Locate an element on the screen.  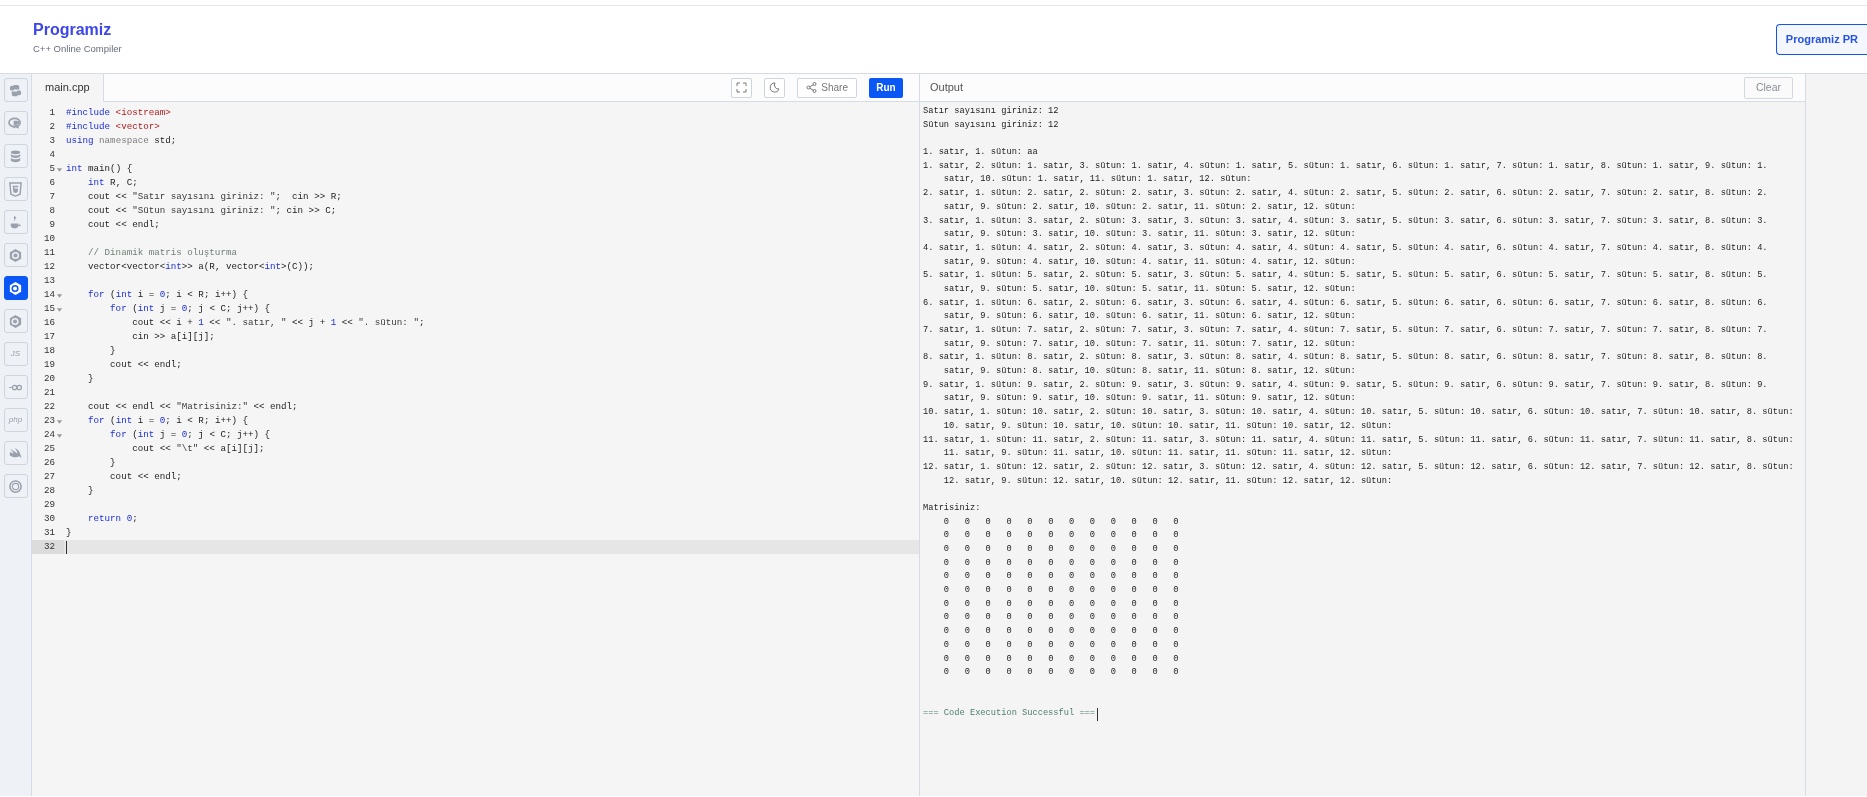
line-number: 26 is located at coordinates (49, 463).